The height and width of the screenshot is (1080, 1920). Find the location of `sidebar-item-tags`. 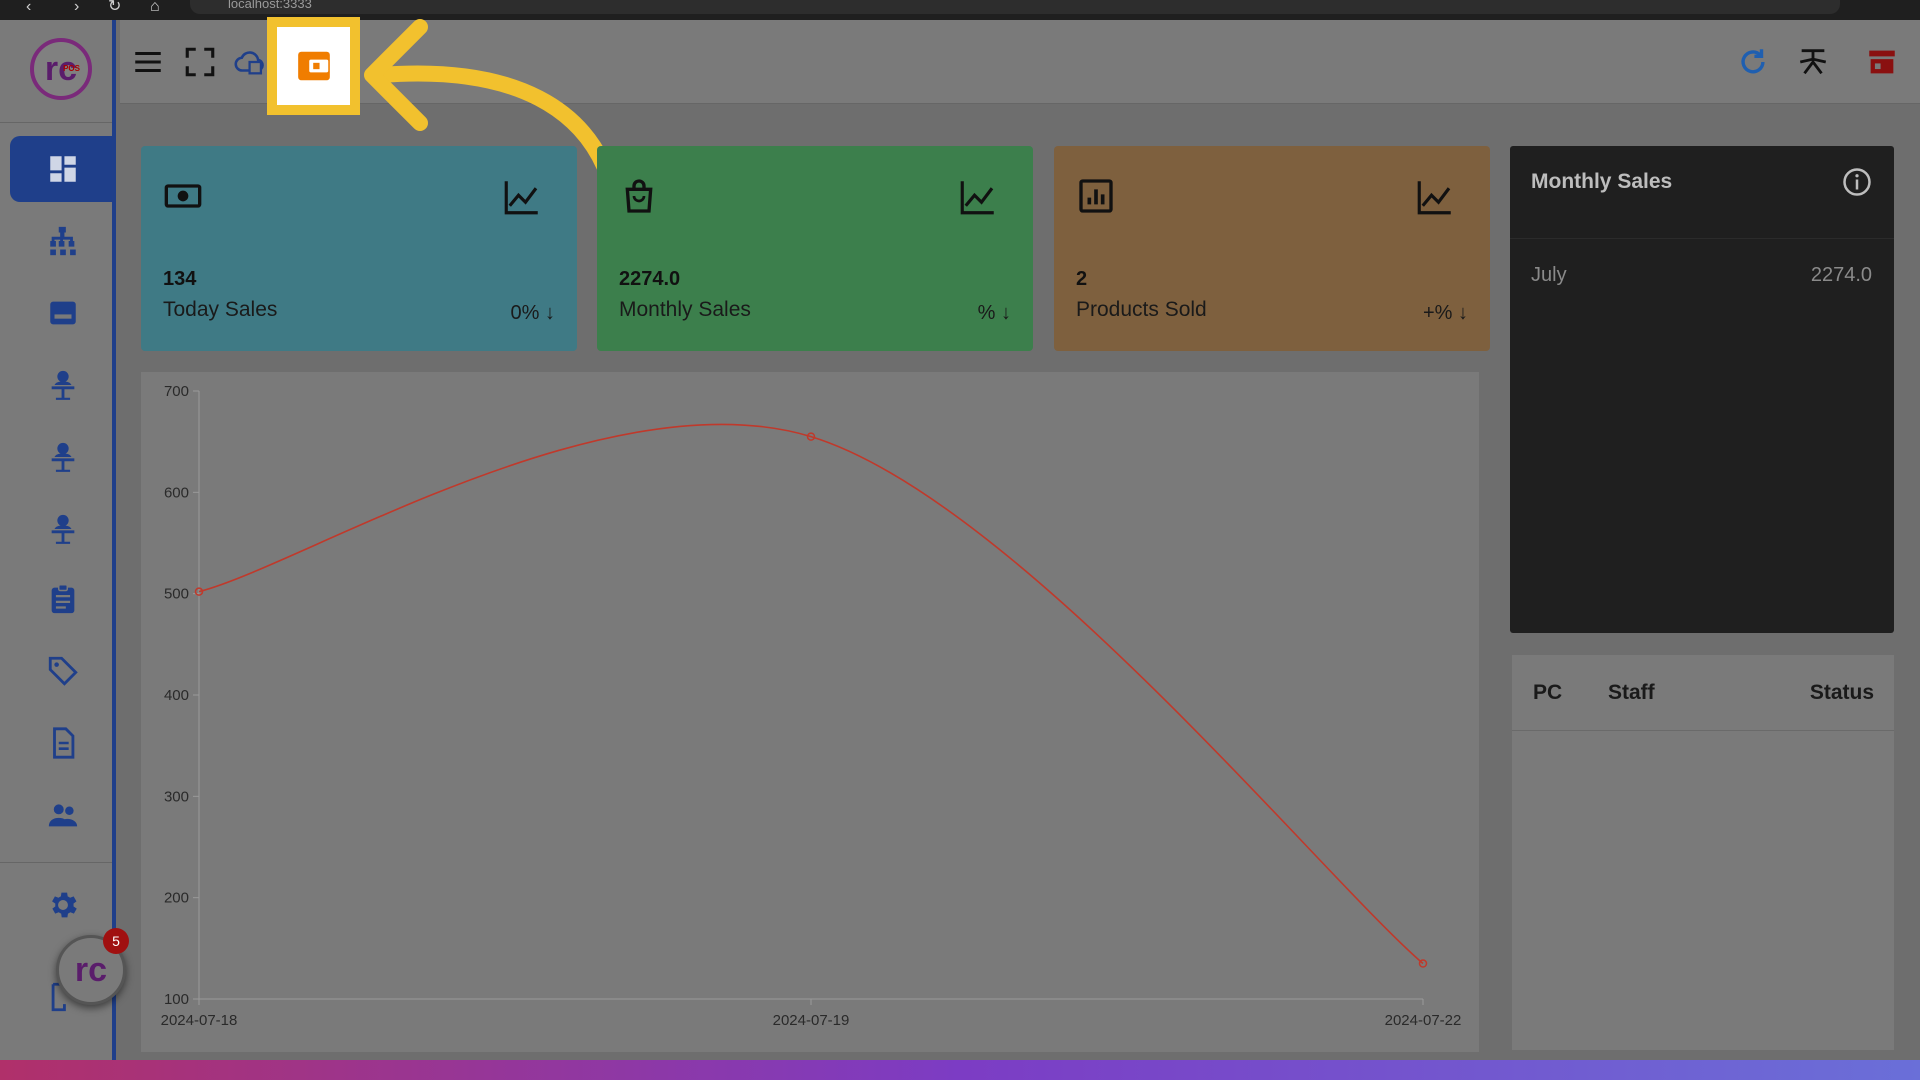

sidebar-item-tags is located at coordinates (63, 671).